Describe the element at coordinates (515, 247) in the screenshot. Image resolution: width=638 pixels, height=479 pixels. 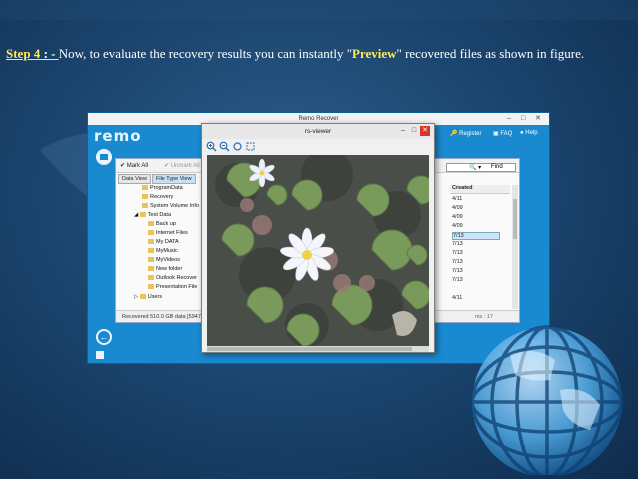
I see `vertical-scrollbar` at that location.